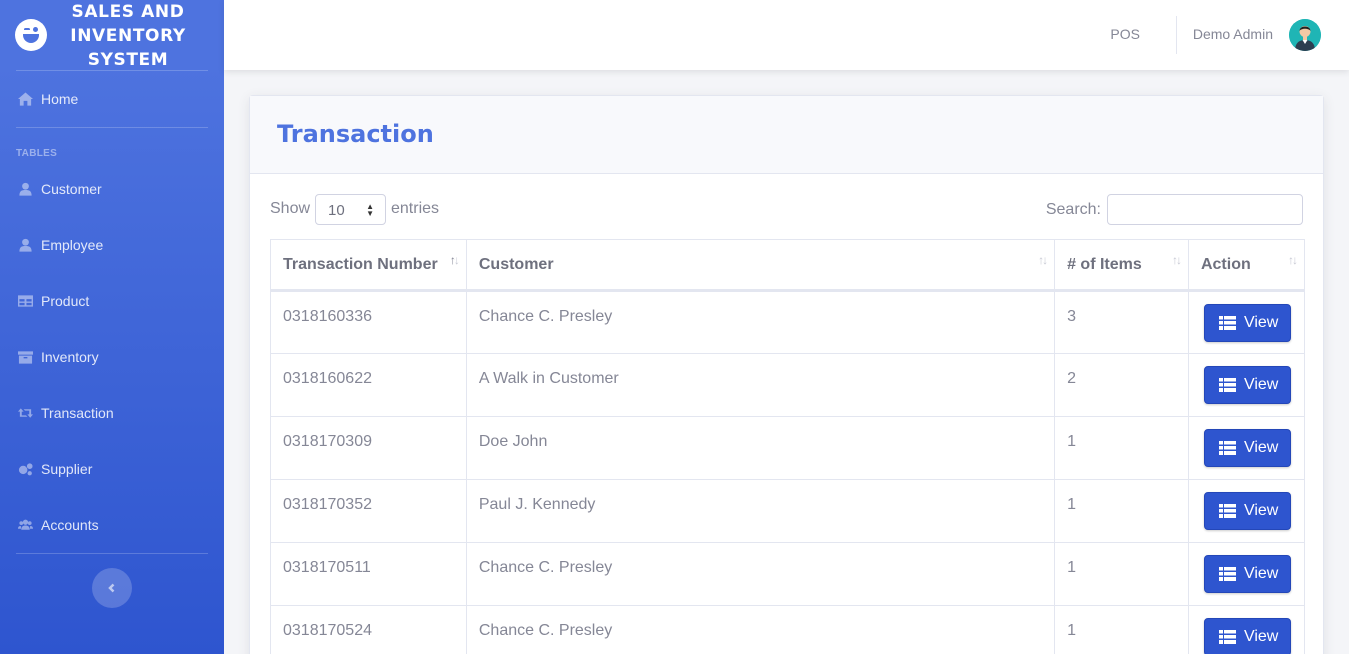  Describe the element at coordinates (760, 265) in the screenshot. I see `column-header-customer: Customer ↑↓` at that location.